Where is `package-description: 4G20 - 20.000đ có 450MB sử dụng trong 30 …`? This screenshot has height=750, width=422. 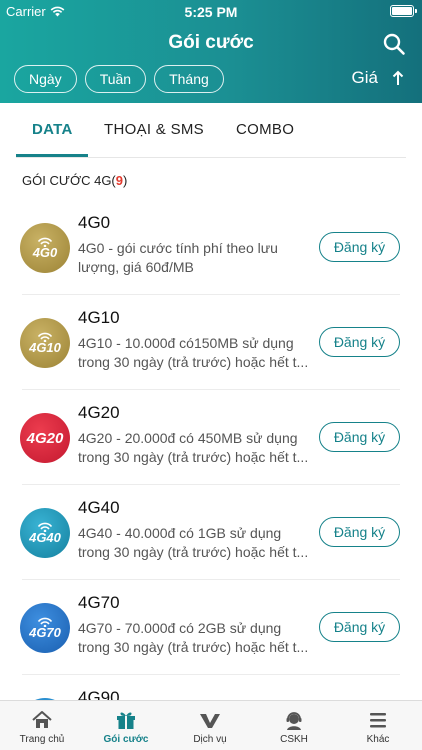
package-description: 4G20 - 20.000đ có 450MB sử dụng trong 30 … is located at coordinates (193, 447).